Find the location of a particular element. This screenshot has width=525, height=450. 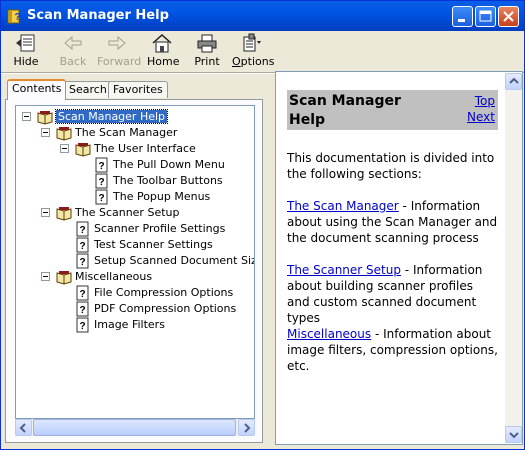

tree-item-label: Scan Manager Help is located at coordinates (111, 116).